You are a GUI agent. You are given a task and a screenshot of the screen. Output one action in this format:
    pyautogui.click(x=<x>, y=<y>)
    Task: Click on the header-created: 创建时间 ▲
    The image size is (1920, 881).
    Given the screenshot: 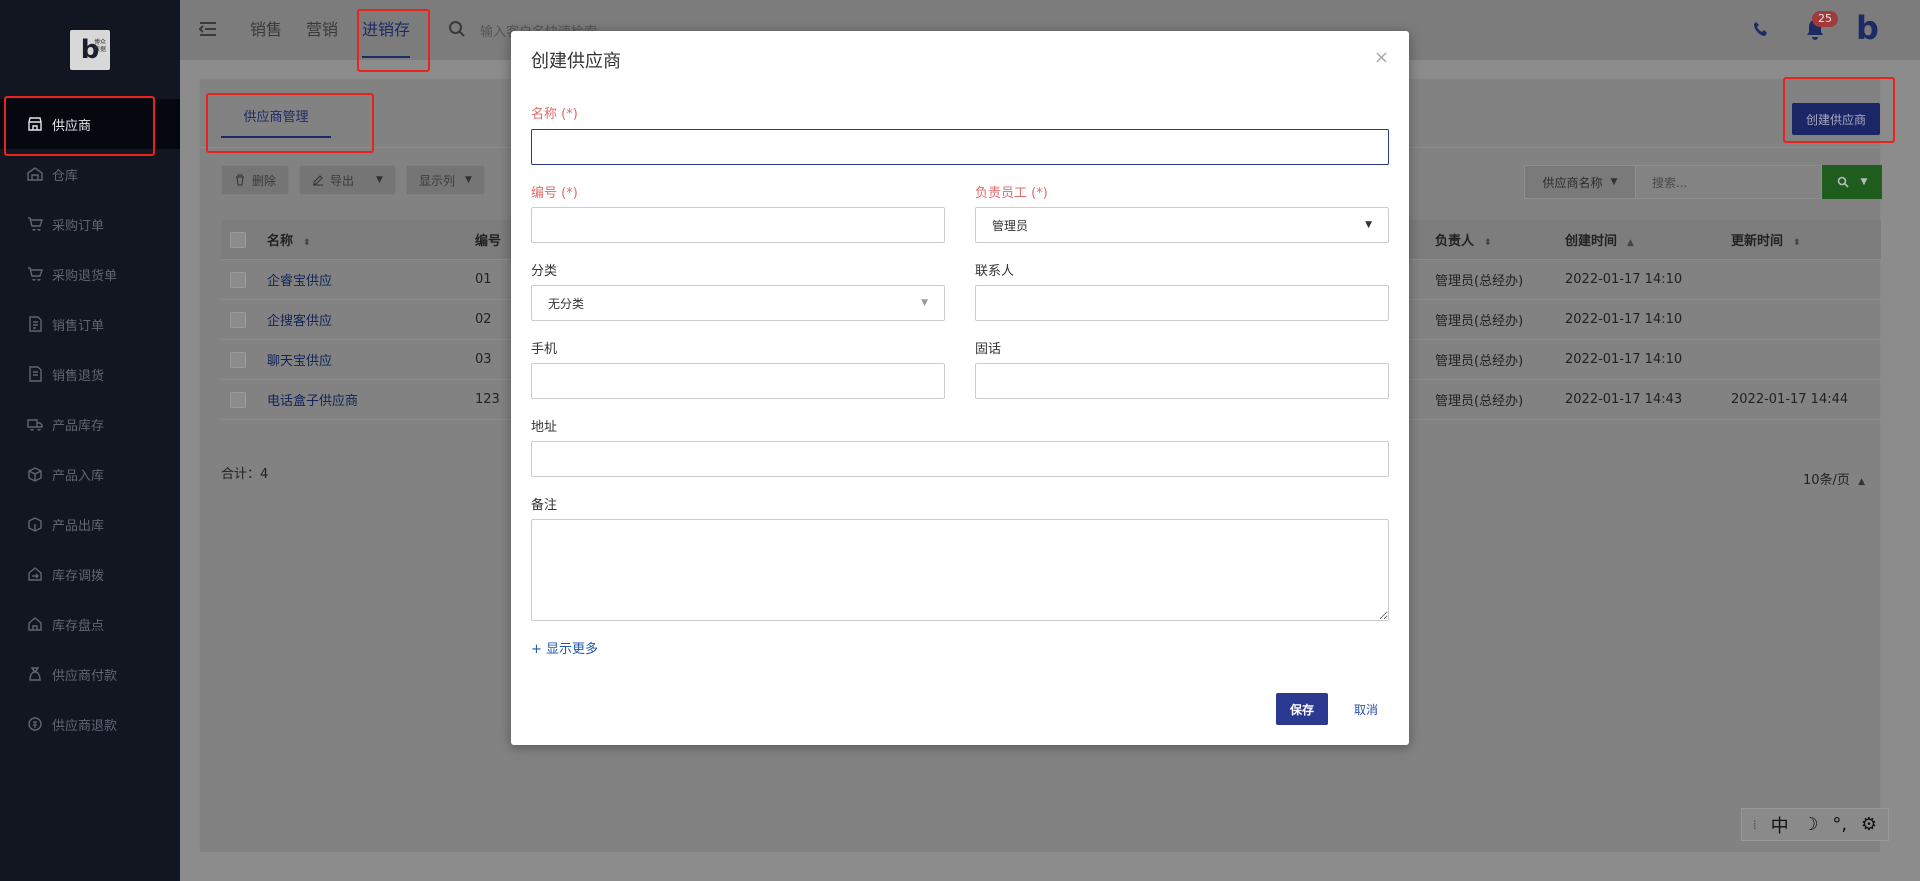 What is the action you would take?
    pyautogui.click(x=1648, y=239)
    